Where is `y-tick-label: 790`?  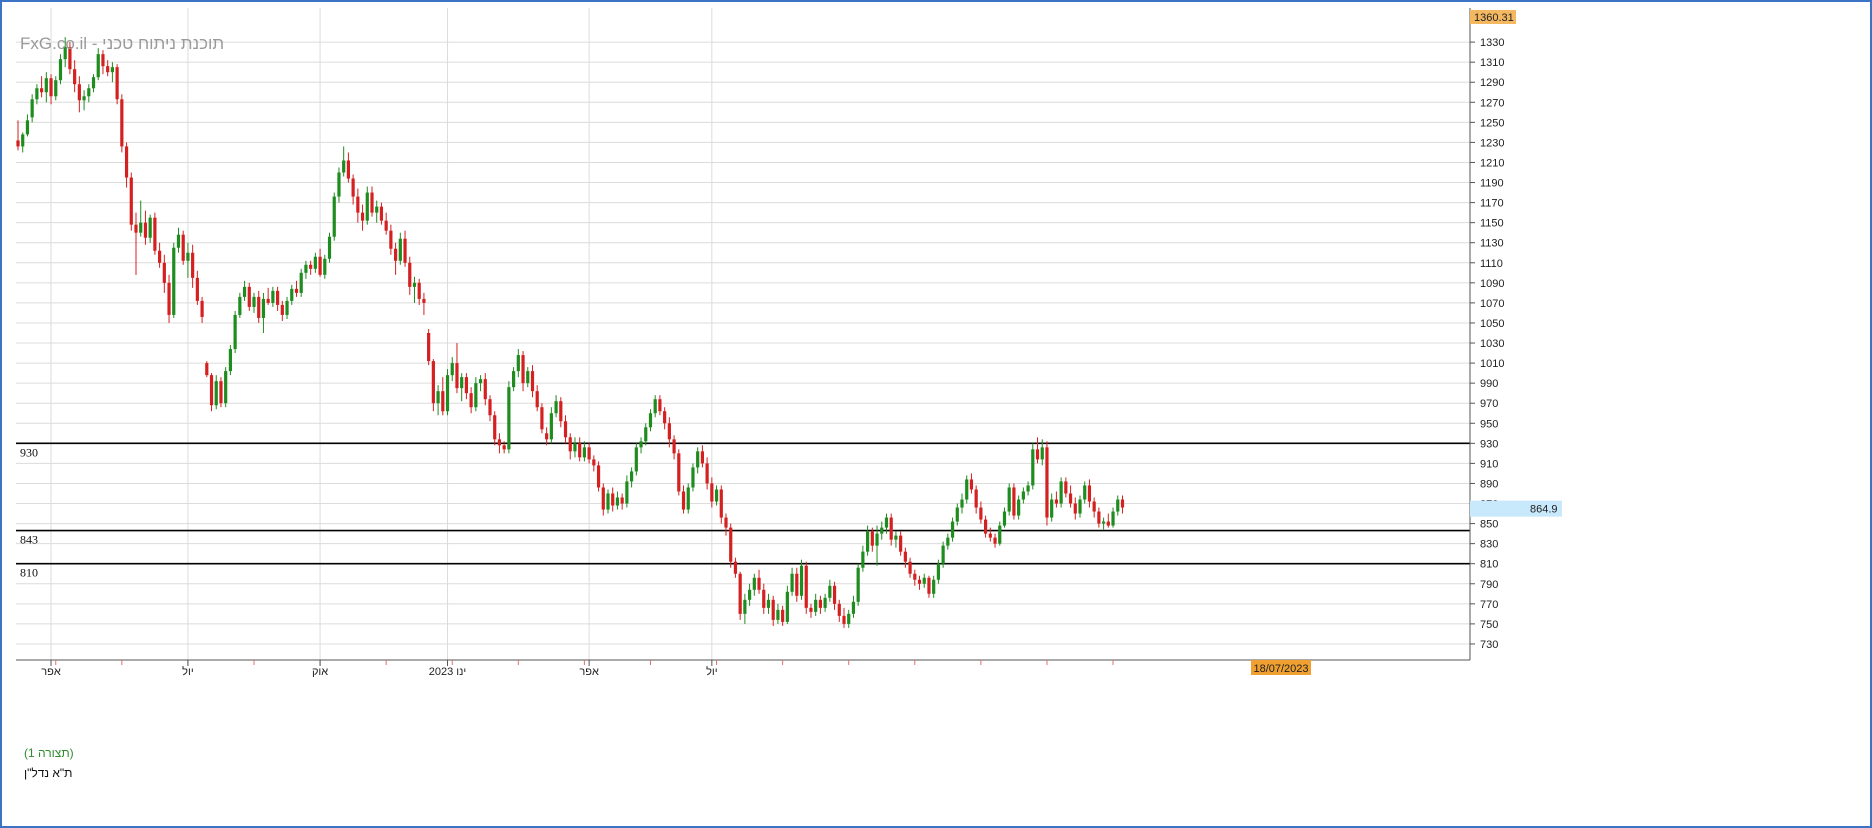
y-tick-label: 790 is located at coordinates (1489, 585).